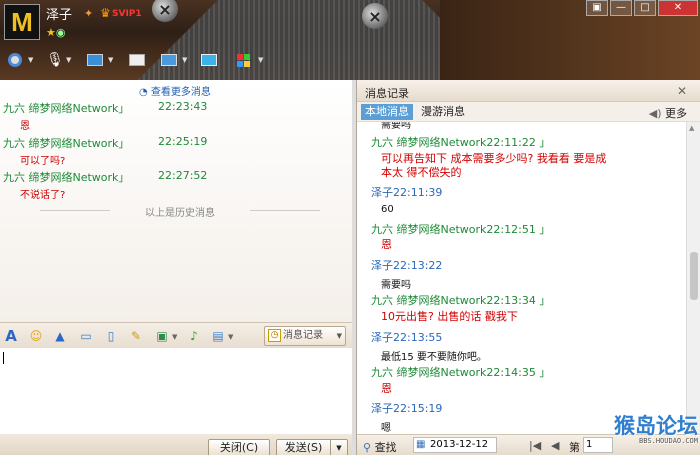 The image size is (700, 455). Describe the element at coordinates (180, 211) in the screenshot. I see `history-divider: 以上是历史消息` at that location.